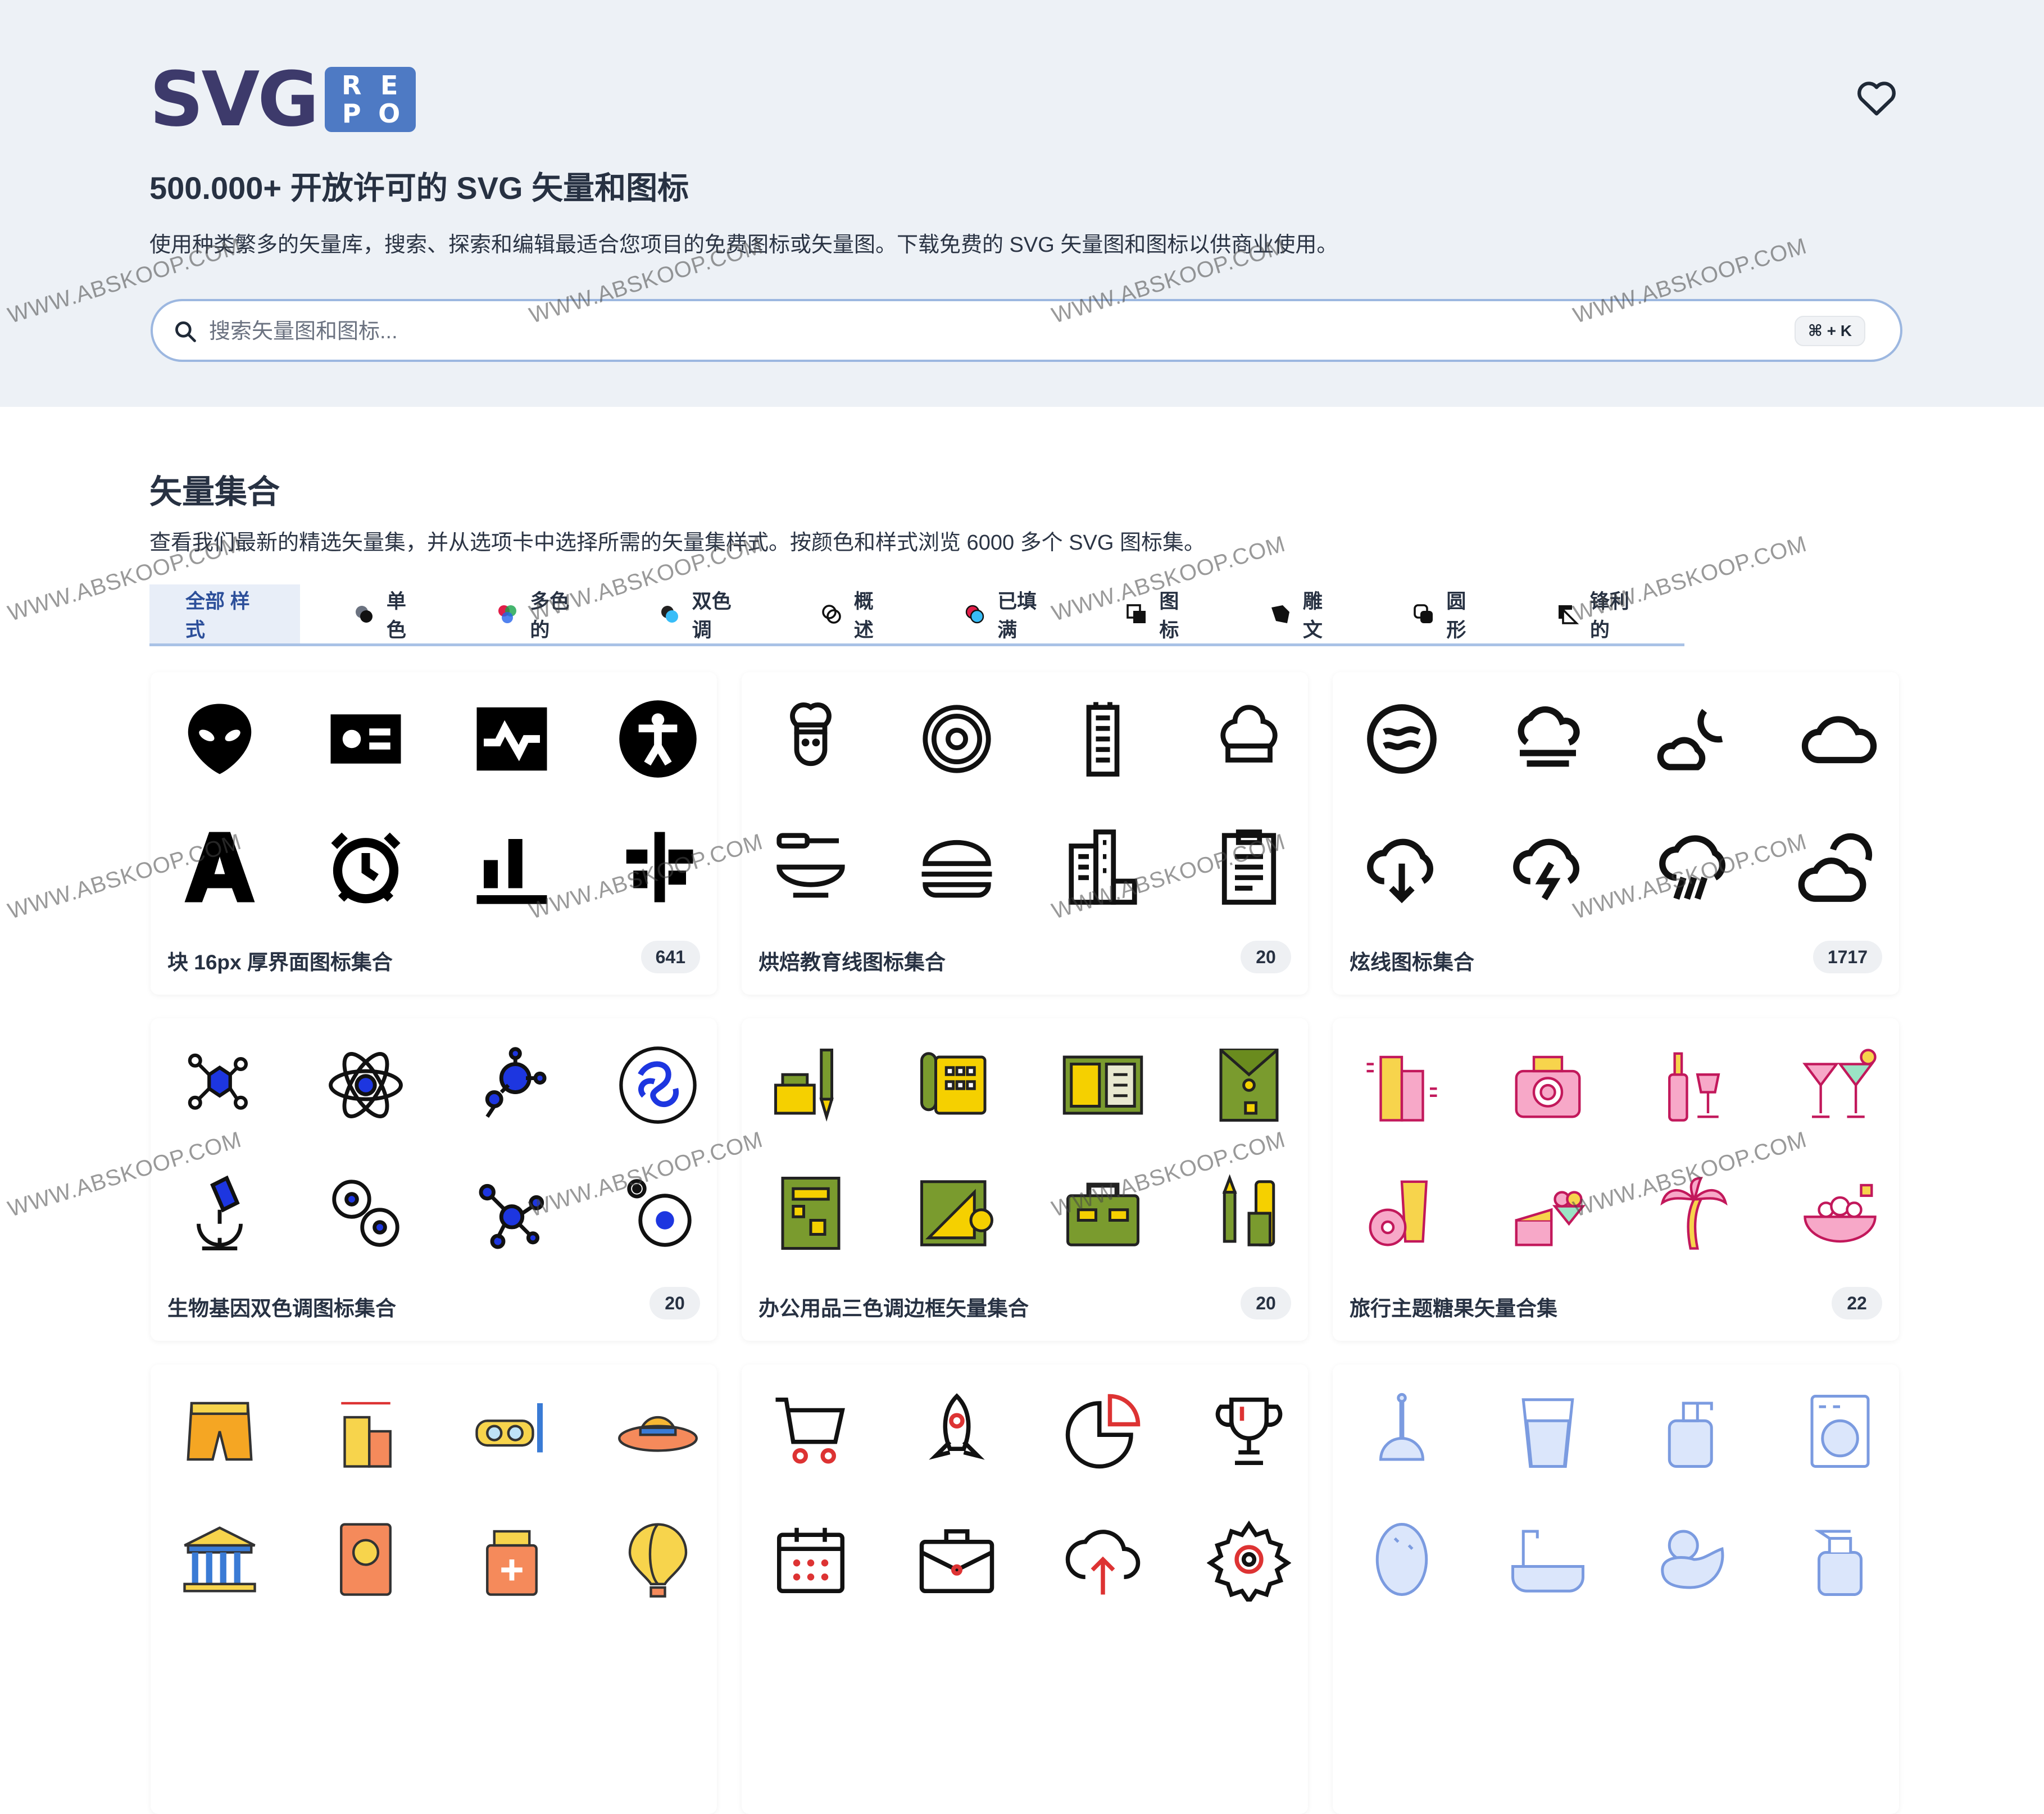 The image size is (2044, 1814). What do you see at coordinates (1690, 740) in the screenshot?
I see `cloud-moon-icon` at bounding box center [1690, 740].